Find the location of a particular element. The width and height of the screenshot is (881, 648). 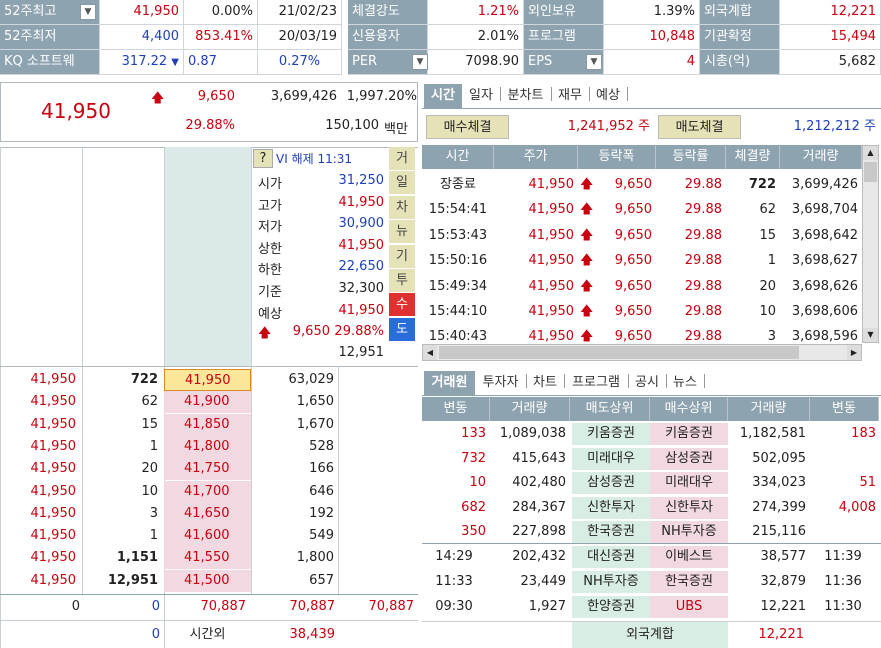

broker-sell-name: 신한투자 is located at coordinates (611, 507).